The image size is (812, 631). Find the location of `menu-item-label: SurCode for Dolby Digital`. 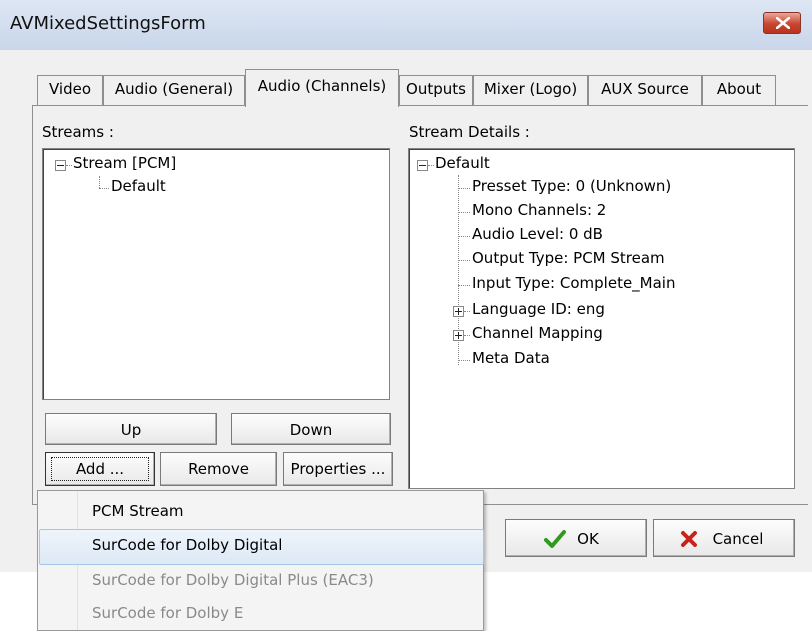

menu-item-label: SurCode for Dolby Digital is located at coordinates (187, 545).